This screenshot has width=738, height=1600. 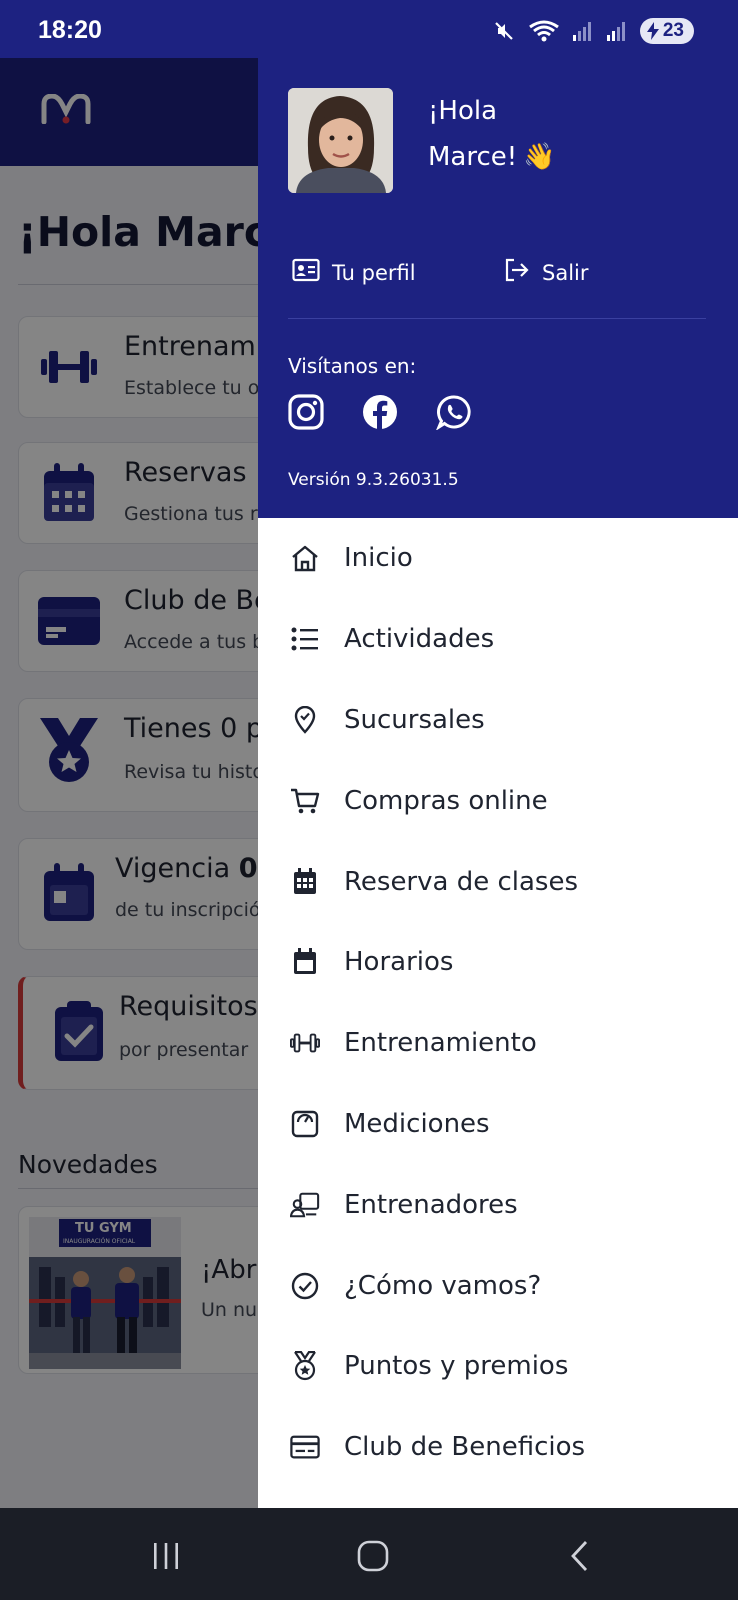 What do you see at coordinates (504, 31) in the screenshot?
I see `mute-icon` at bounding box center [504, 31].